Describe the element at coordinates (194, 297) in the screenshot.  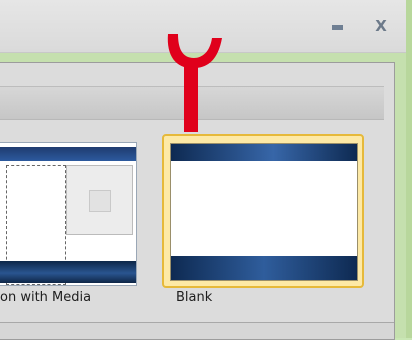
I see `layout-label-blank: Blank` at that location.